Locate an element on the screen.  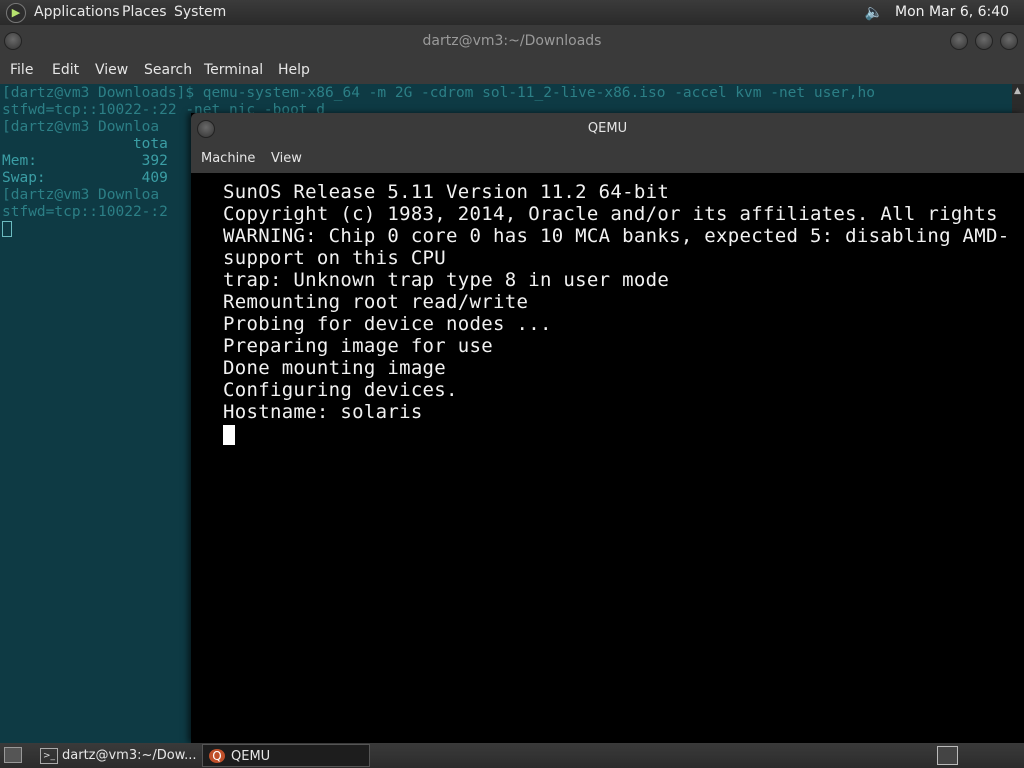
distro-logo-icon: ▶ is located at coordinates (16, 13).